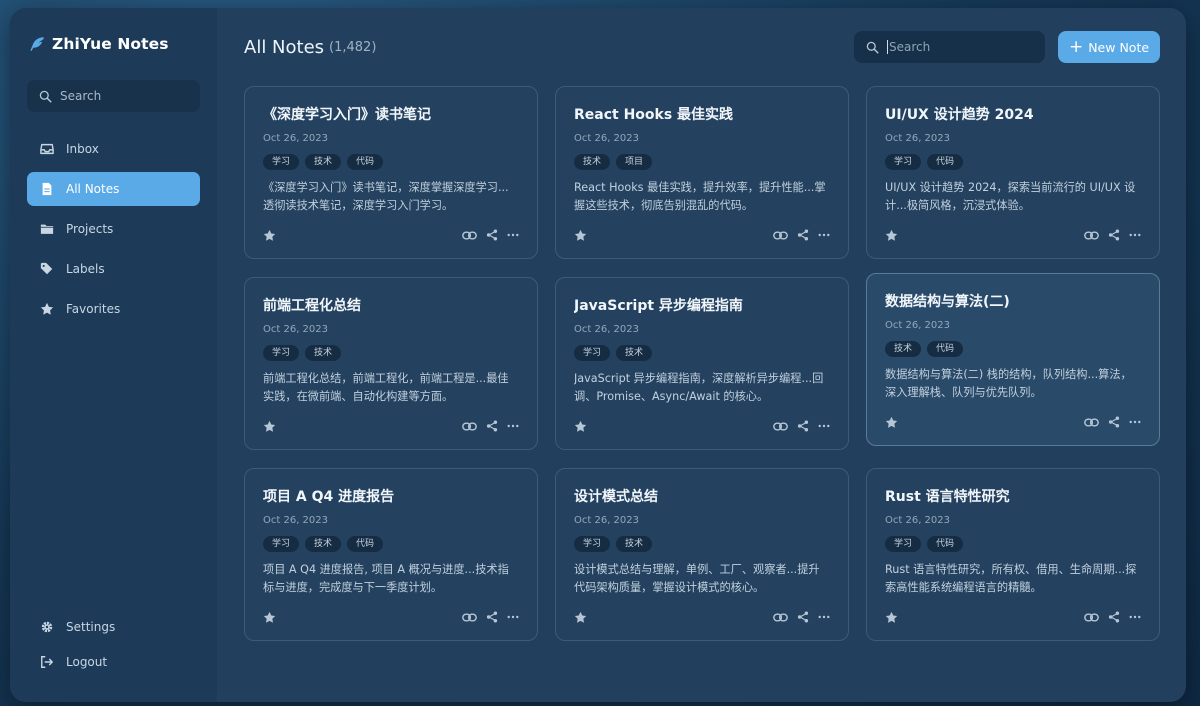  I want to click on sidebar-item-label: Projects, so click(90, 229).